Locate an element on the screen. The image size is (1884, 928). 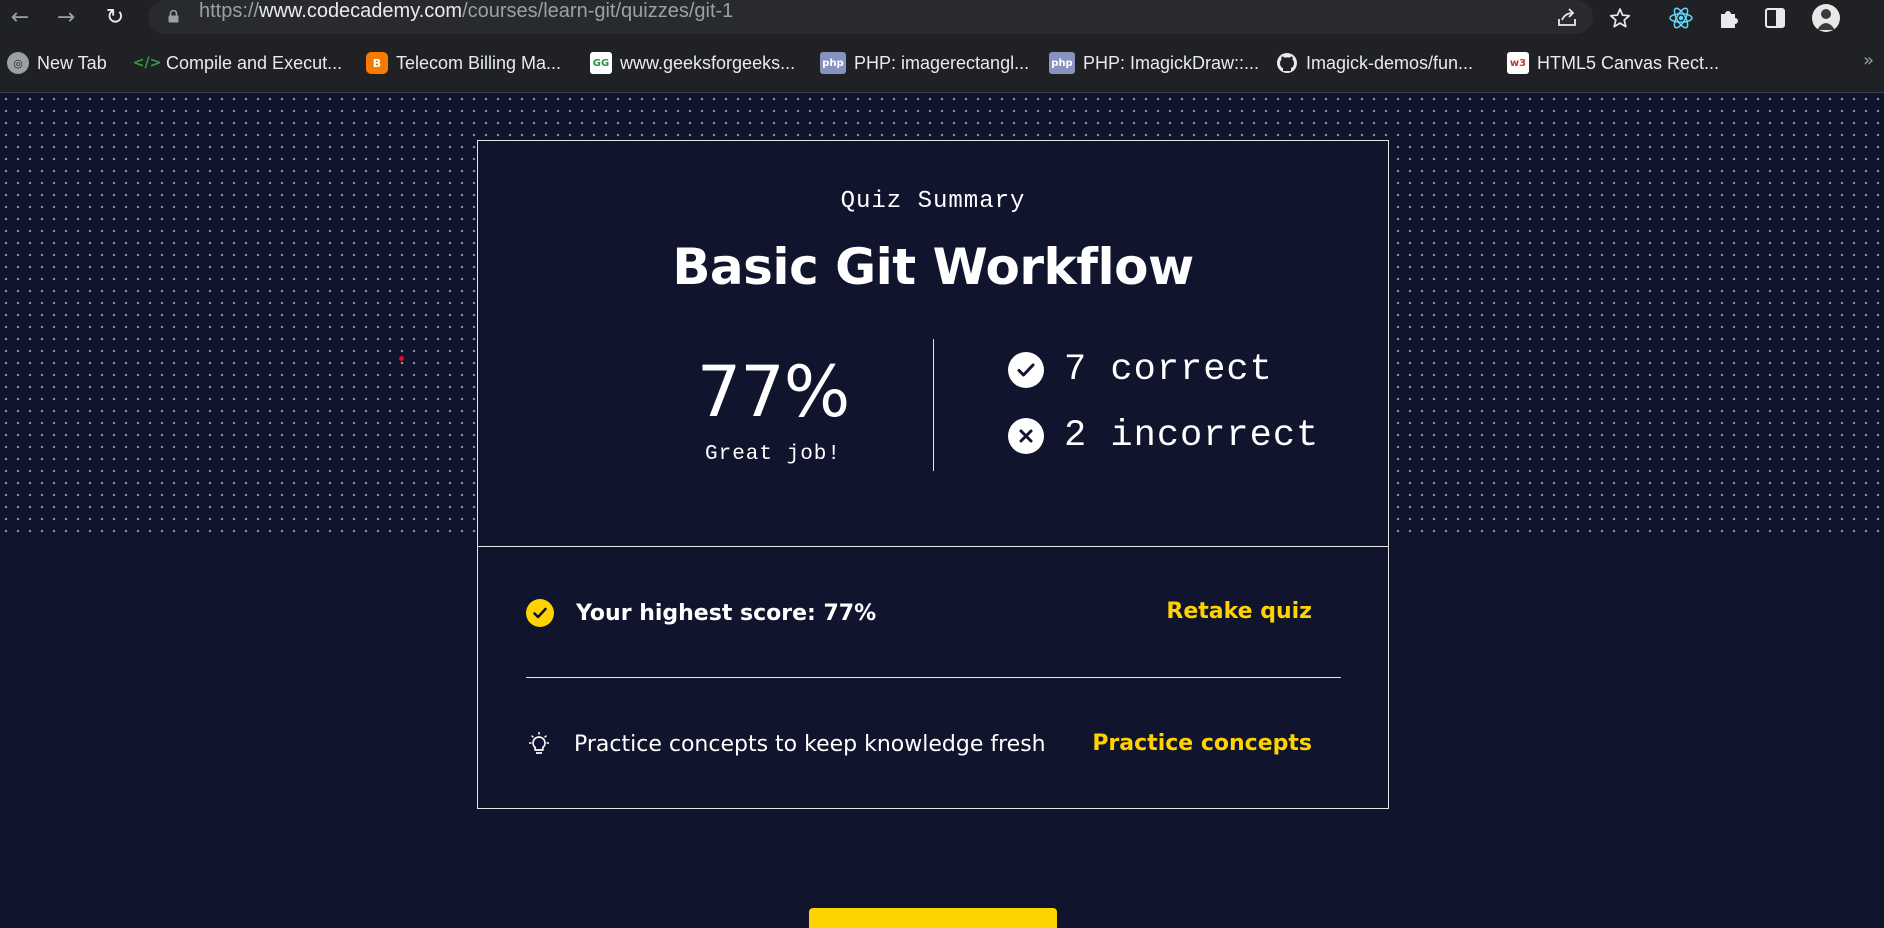
gfg-icon: GG is located at coordinates (601, 63).